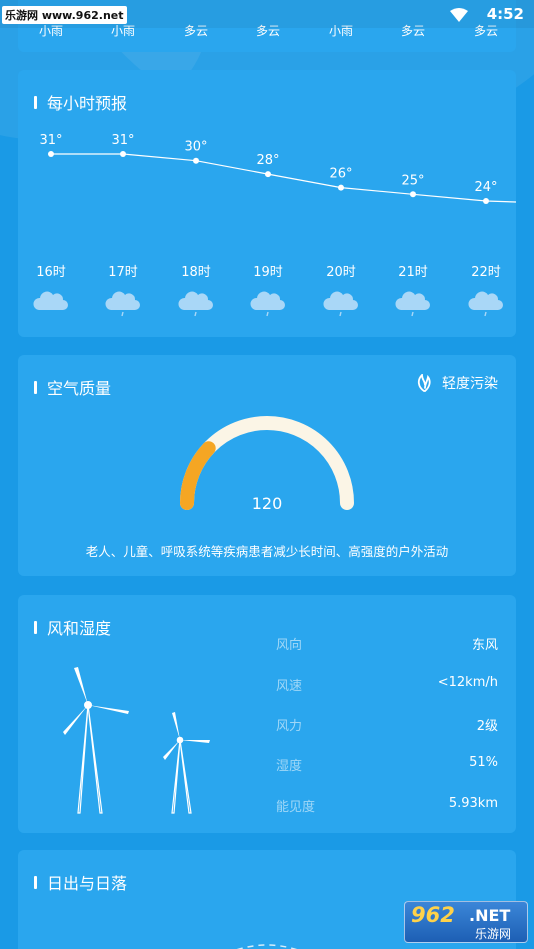 This screenshot has width=534, height=949. Describe the element at coordinates (413, 272) in the screenshot. I see `hour-label: 21时` at that location.